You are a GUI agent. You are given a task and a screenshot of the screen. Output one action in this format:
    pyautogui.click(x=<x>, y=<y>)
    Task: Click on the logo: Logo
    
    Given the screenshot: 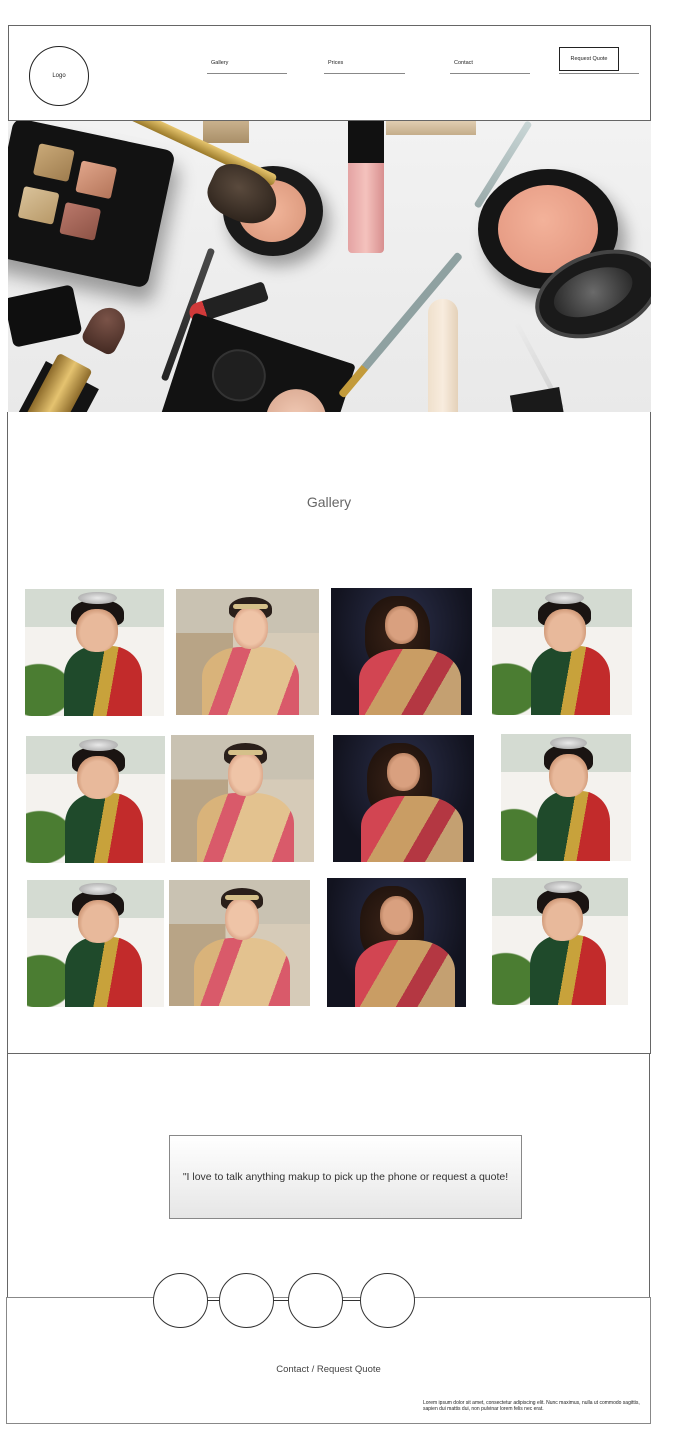 What is the action you would take?
    pyautogui.click(x=59, y=76)
    